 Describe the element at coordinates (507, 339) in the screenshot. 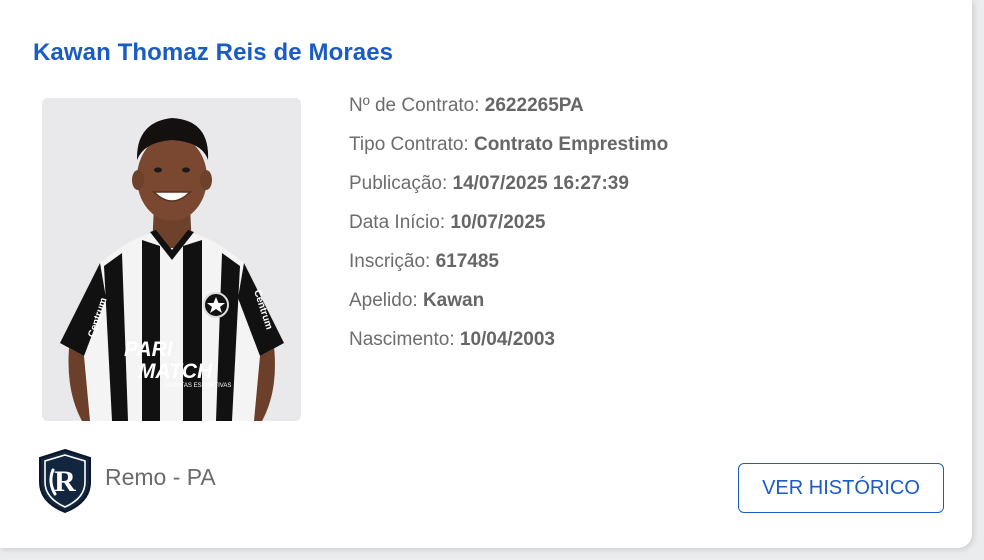

I see `detail-value: 10/04/2003` at that location.